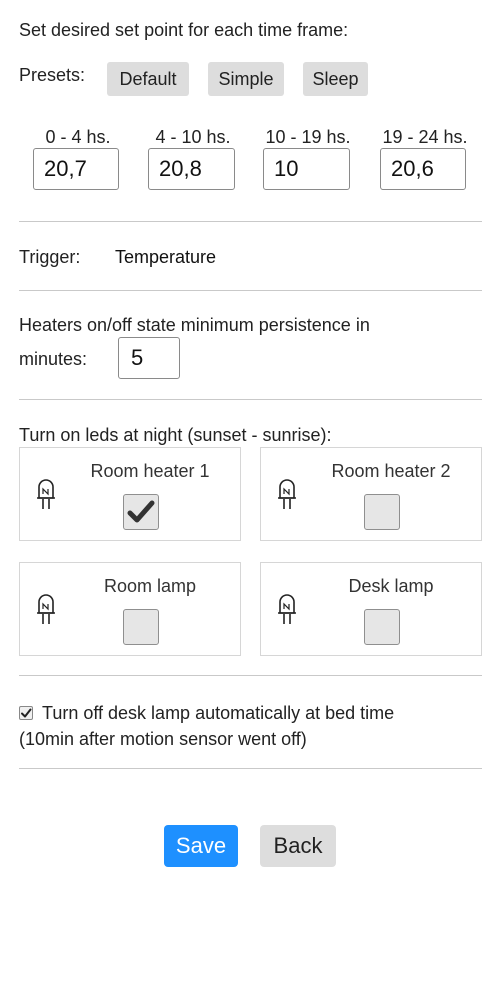 The height and width of the screenshot is (1000, 500). I want to click on led-card-room-heater-2: Room heater 2, so click(371, 494).